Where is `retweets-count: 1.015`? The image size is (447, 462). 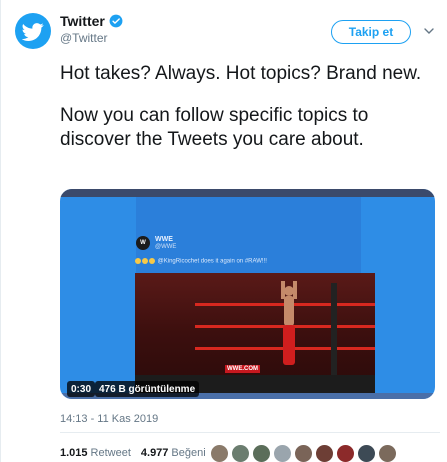 retweets-count: 1.015 is located at coordinates (74, 453).